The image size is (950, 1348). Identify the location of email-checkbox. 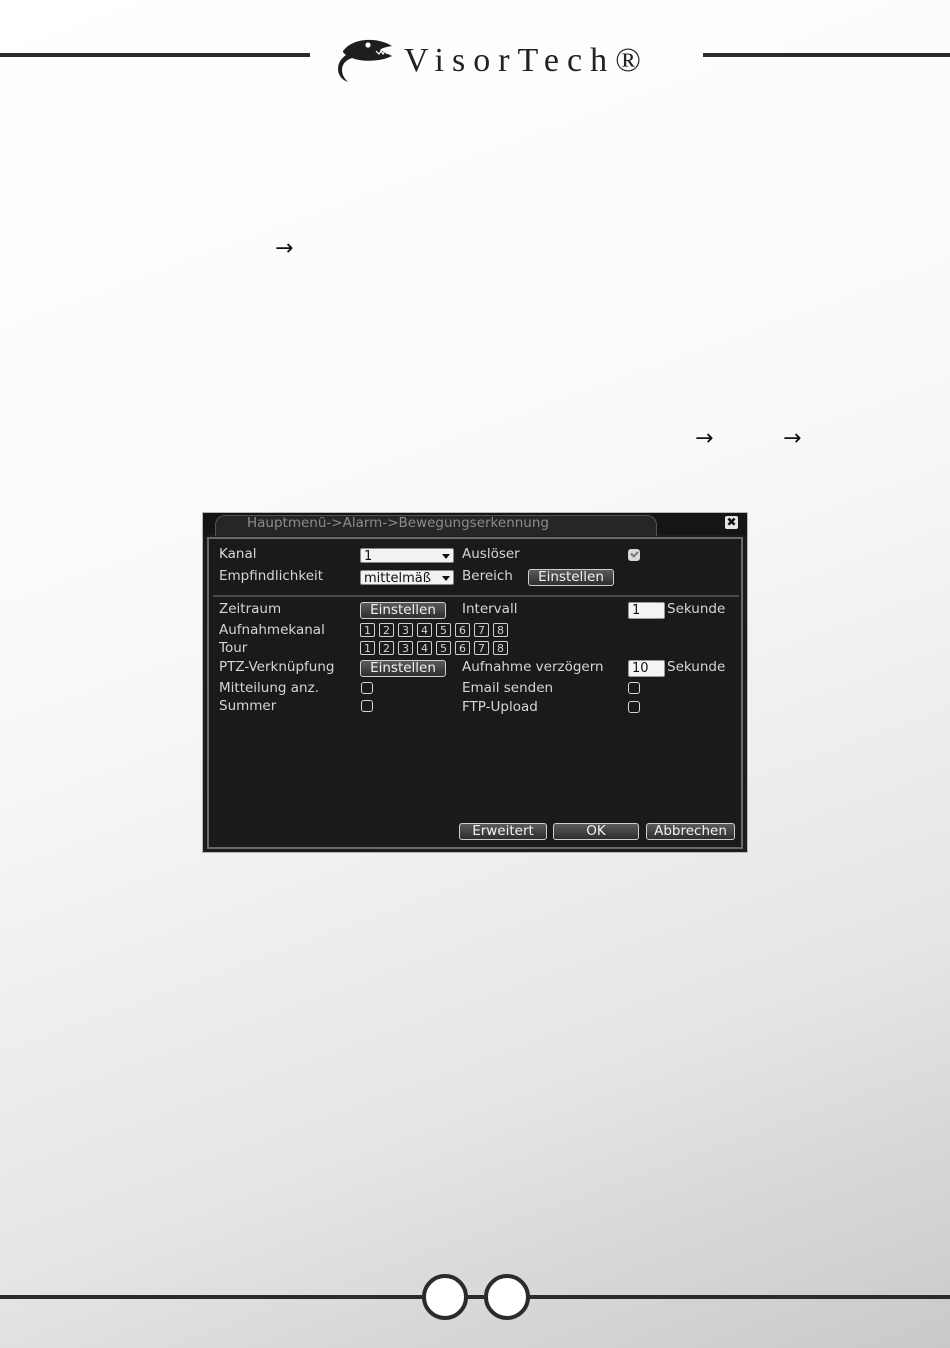
(634, 688).